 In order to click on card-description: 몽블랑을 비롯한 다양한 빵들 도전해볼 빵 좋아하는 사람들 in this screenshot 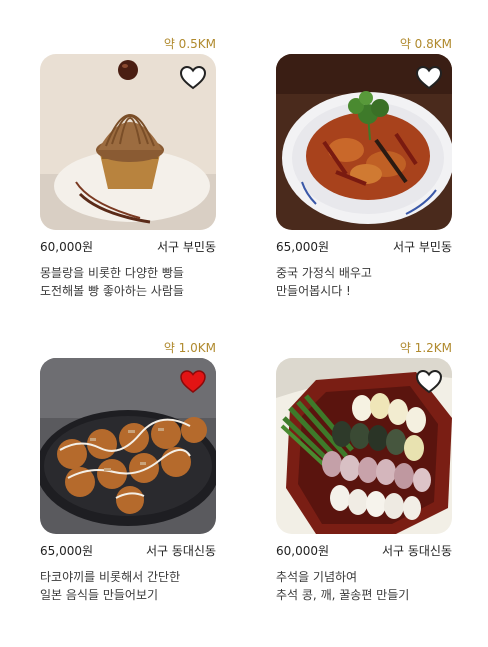, I will do `click(128, 282)`.